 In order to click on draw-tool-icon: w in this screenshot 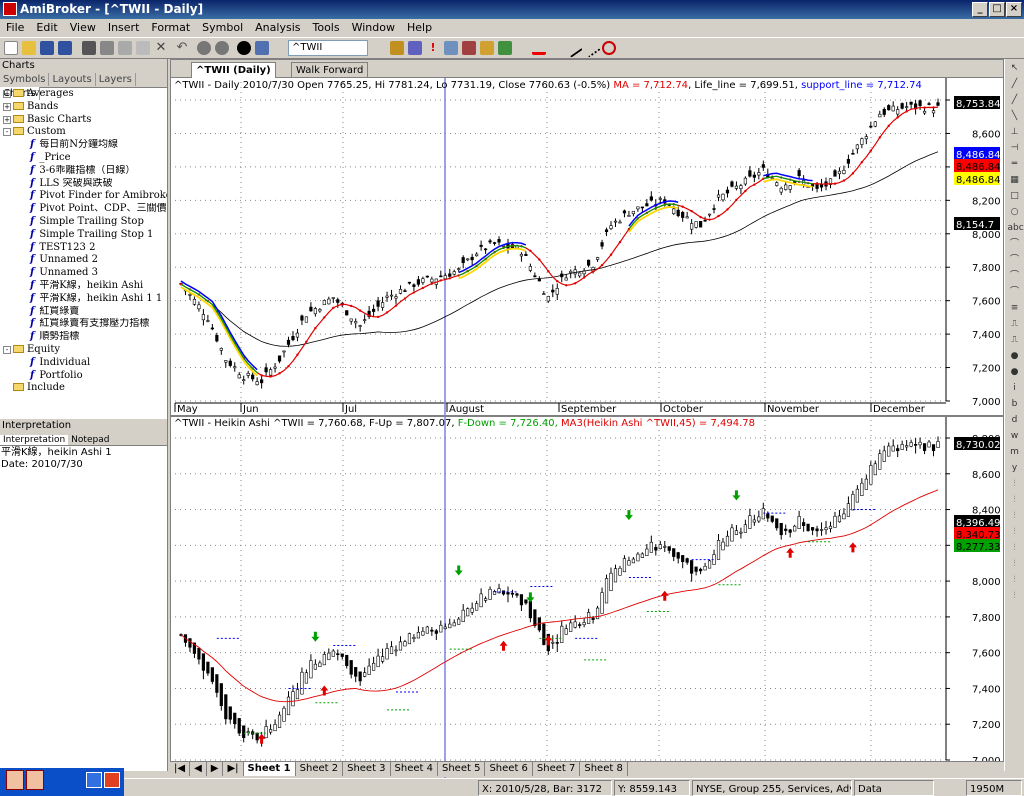, I will do `click(1015, 436)`.